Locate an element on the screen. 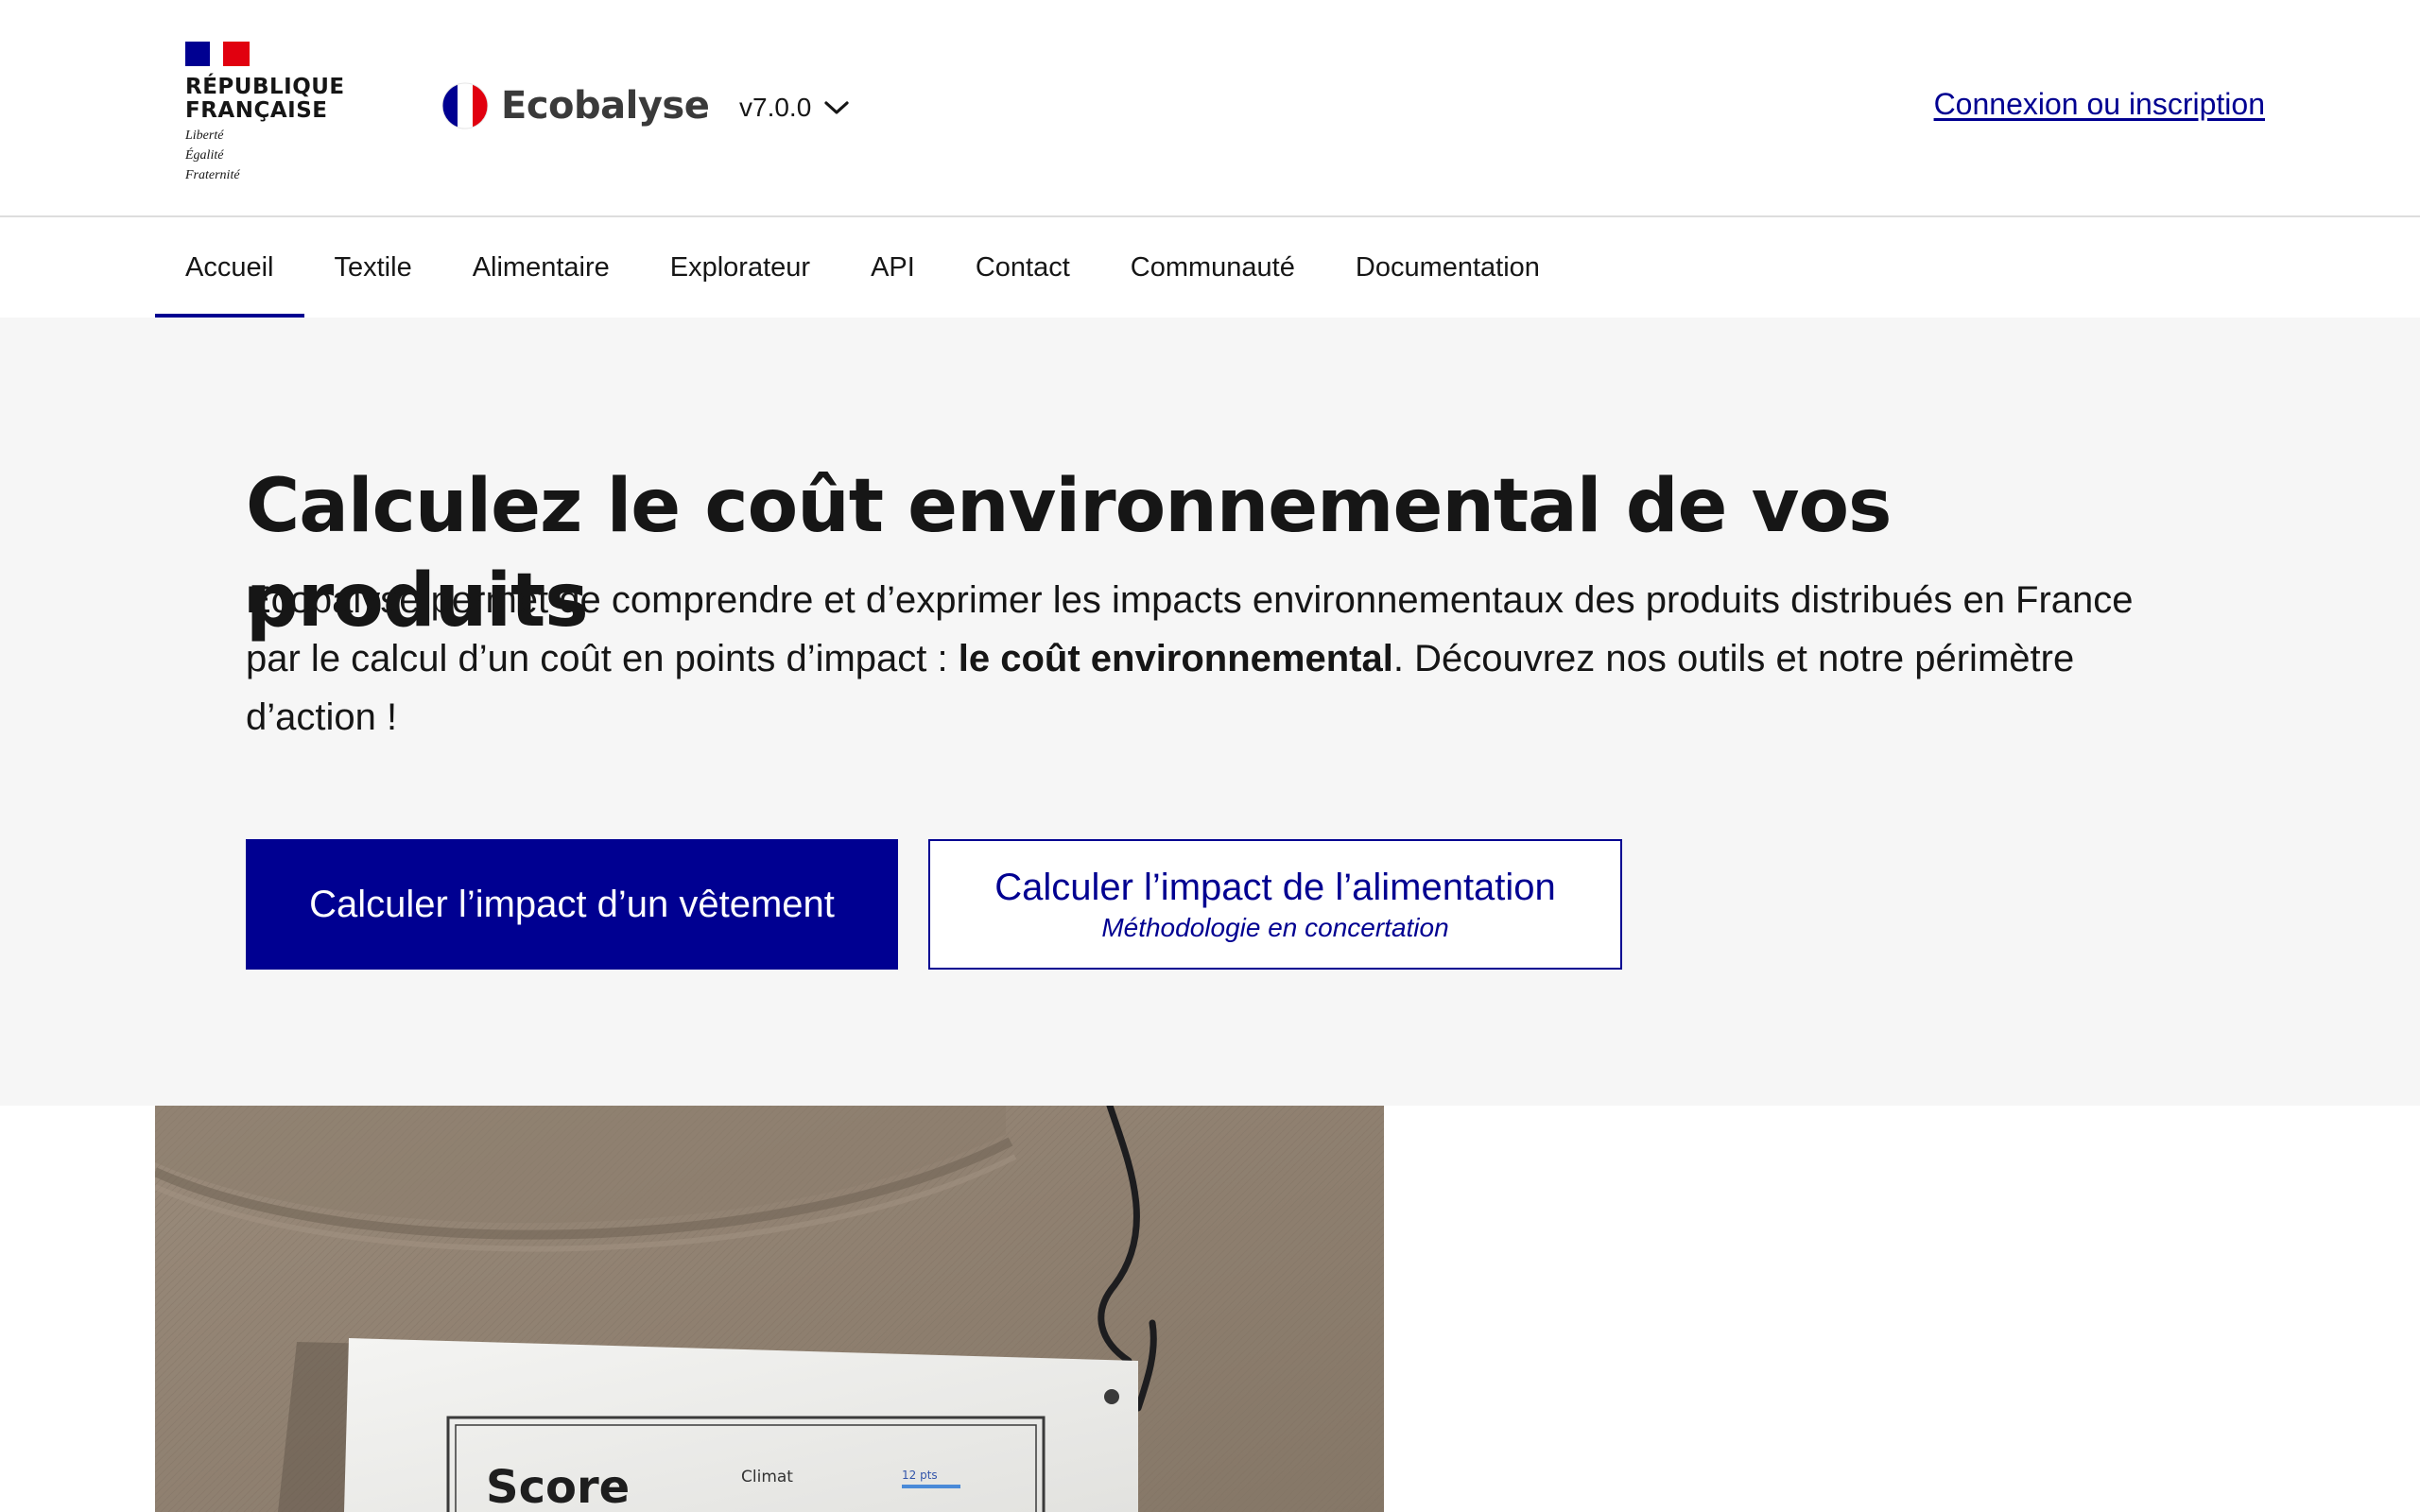 The image size is (2420, 1512). motto-line-2: Égalité is located at coordinates (204, 155).